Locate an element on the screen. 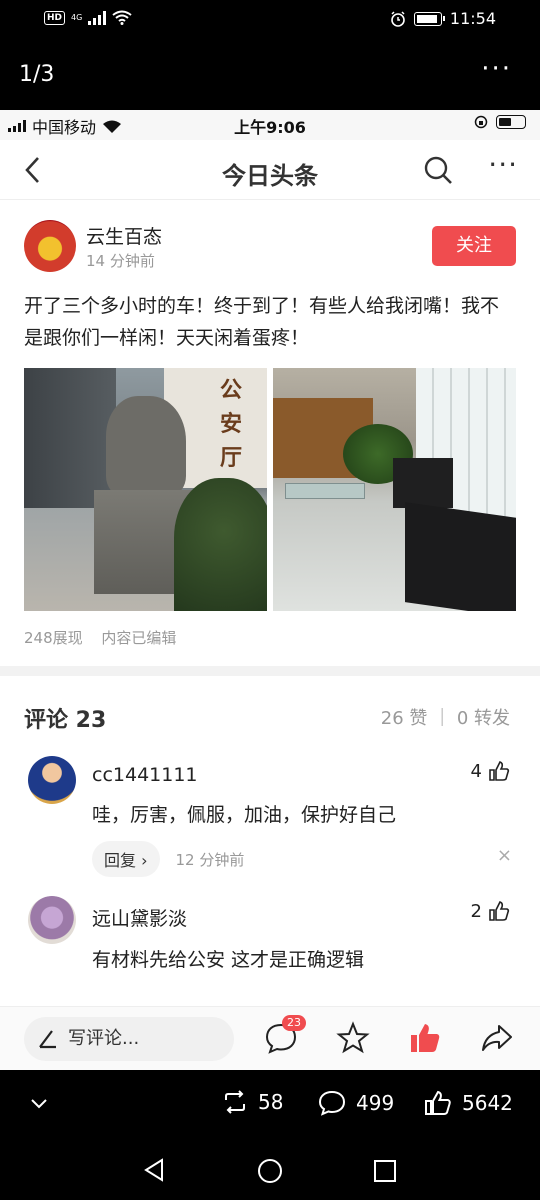 This screenshot has height=1200, width=540. comment-count-badge: 23 is located at coordinates (294, 1023).